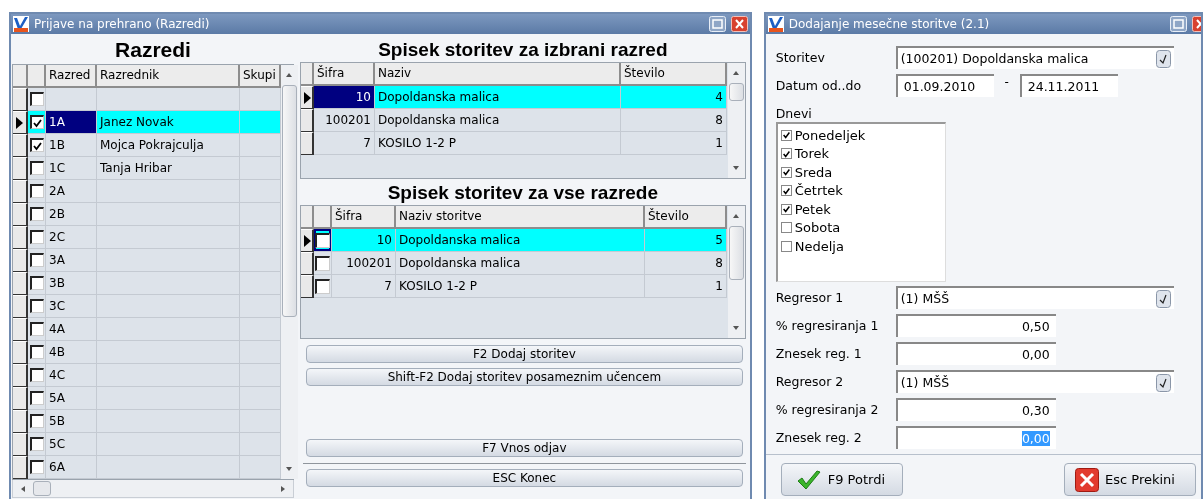  I want to click on table-row: 4B, so click(147, 352).